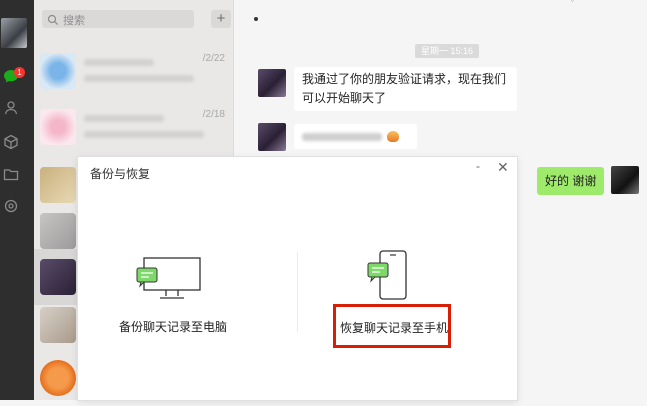 This screenshot has width=647, height=406. Describe the element at coordinates (173, 327) in the screenshot. I see `backup-option-label: 备份聊天记录至电脑` at that location.